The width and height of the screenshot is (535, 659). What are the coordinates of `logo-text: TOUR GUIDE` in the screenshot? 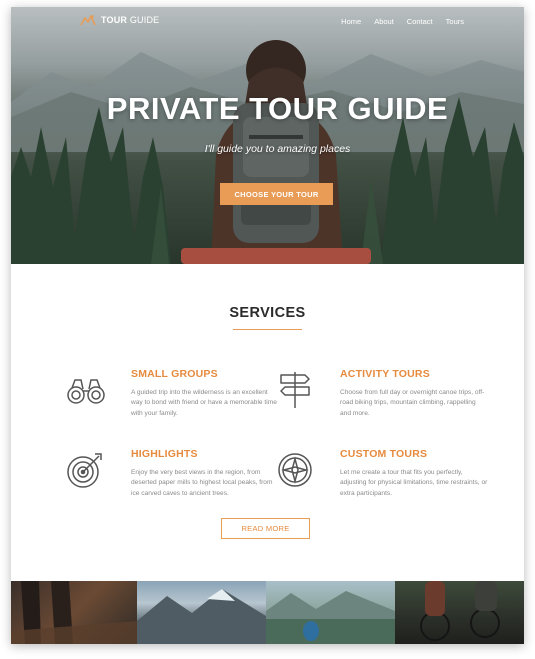 It's located at (130, 20).